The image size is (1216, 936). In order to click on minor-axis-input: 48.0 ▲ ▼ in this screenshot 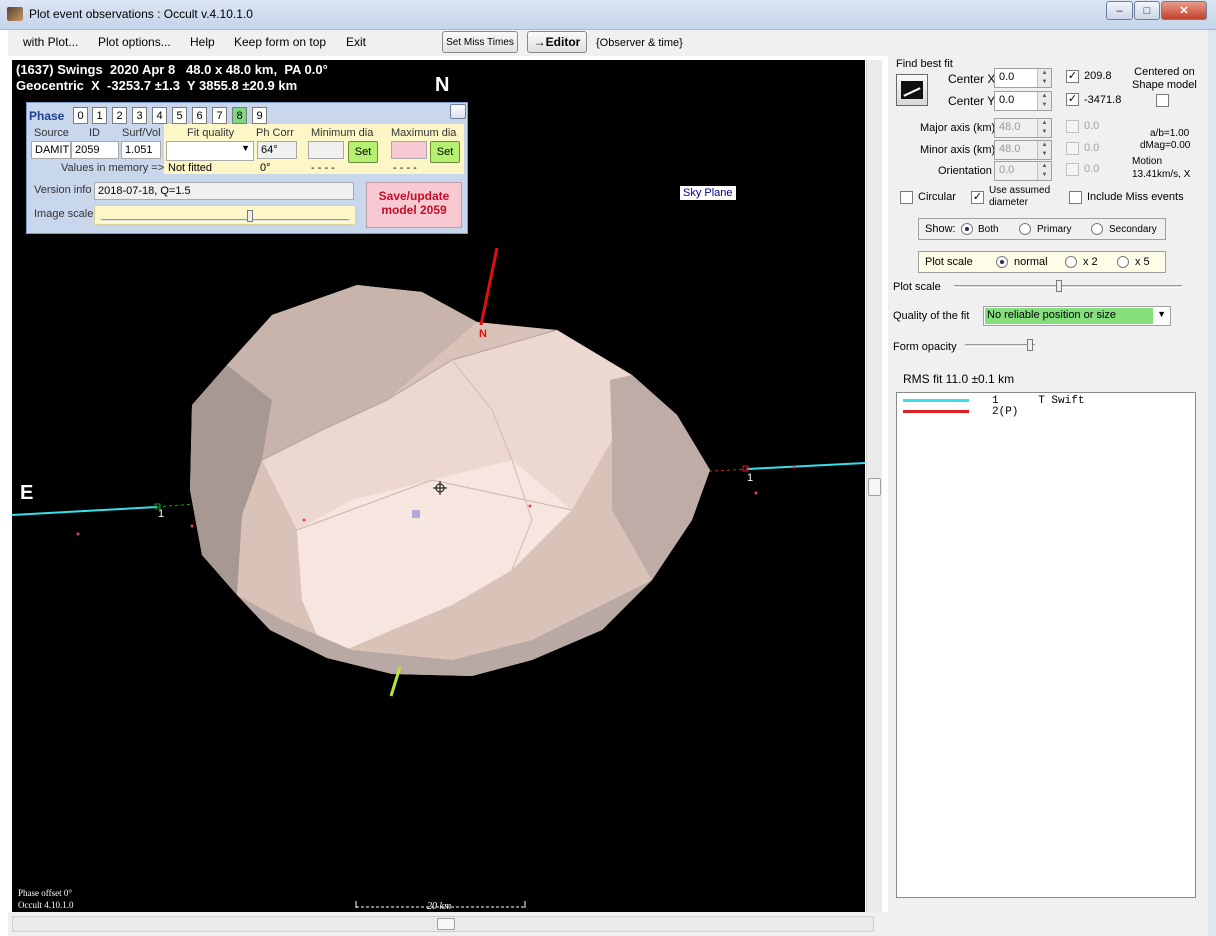, I will do `click(1023, 150)`.